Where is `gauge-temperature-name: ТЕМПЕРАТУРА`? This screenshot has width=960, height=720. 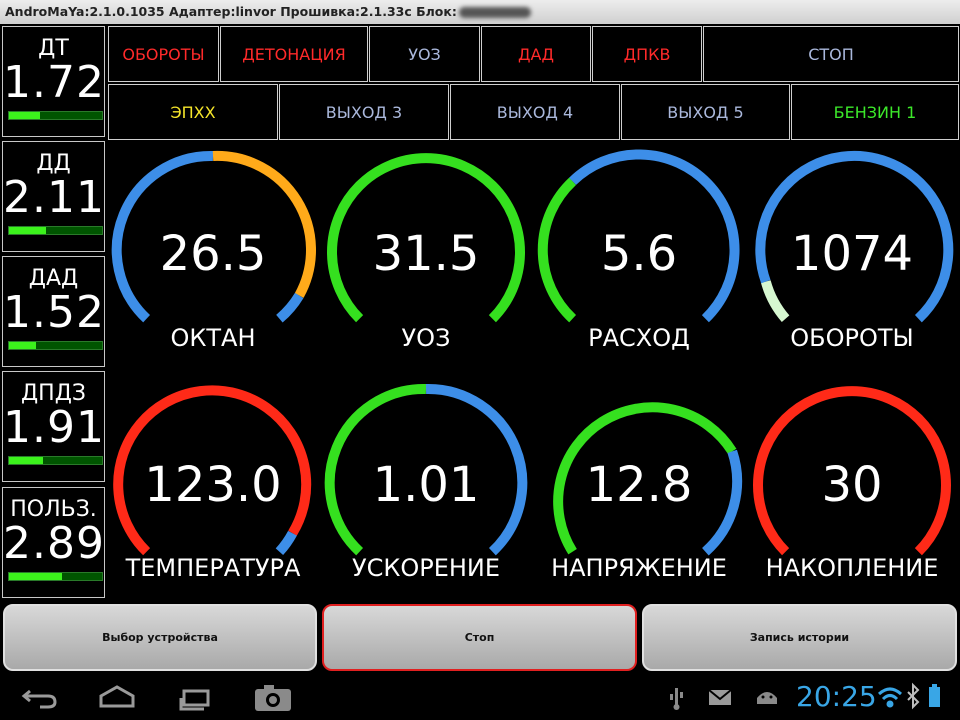 gauge-temperature-name: ТЕМПЕРАТУРА is located at coordinates (213, 568).